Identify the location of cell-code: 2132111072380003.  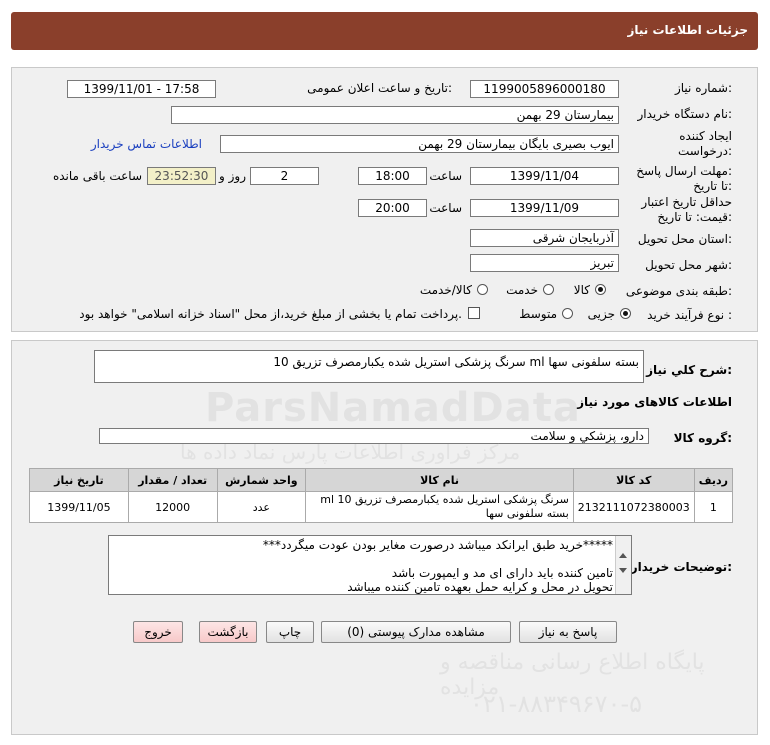
(633, 507).